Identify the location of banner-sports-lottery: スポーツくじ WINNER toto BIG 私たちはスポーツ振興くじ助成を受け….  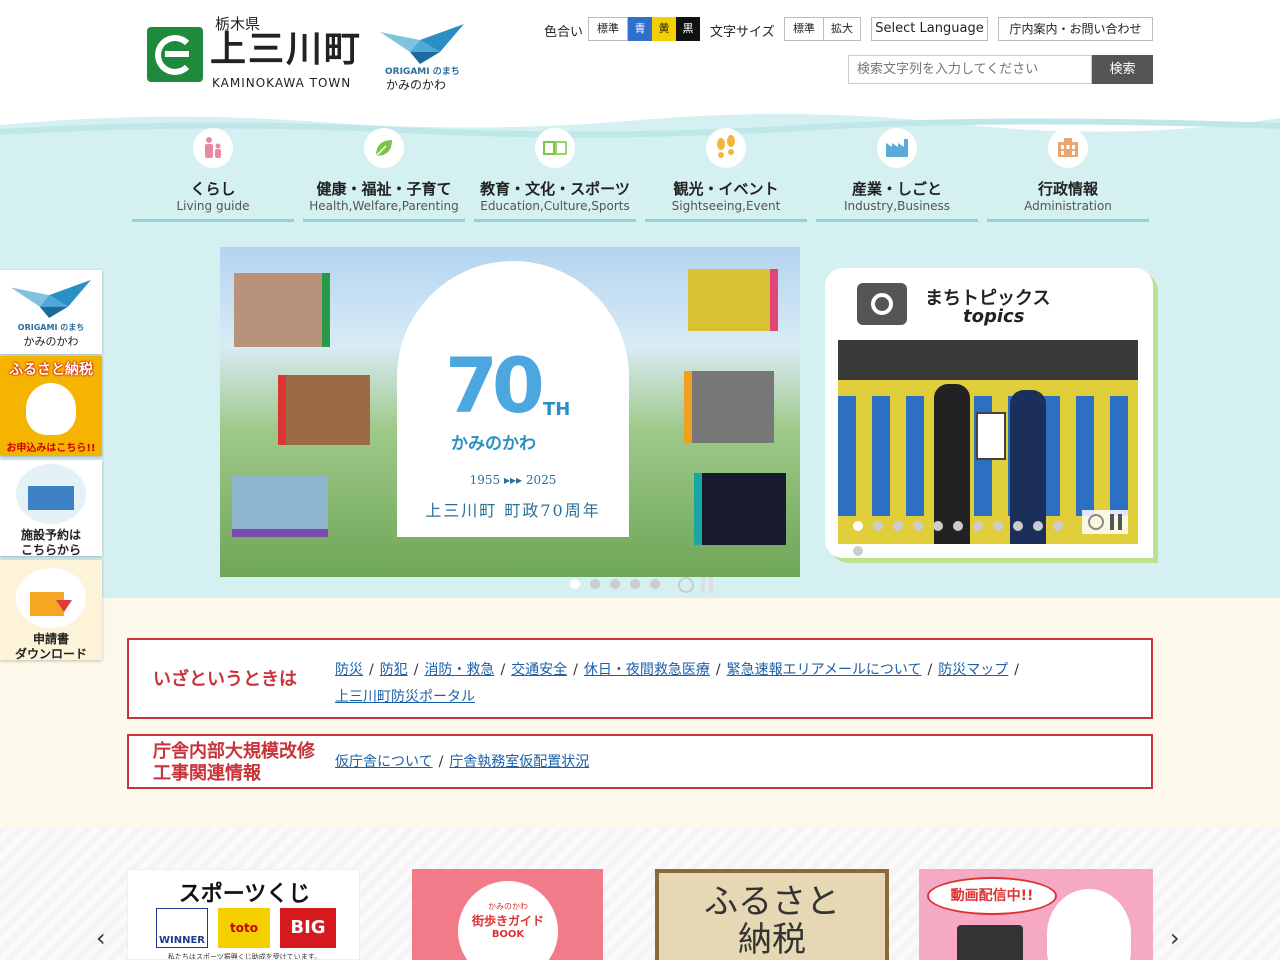
(243, 914).